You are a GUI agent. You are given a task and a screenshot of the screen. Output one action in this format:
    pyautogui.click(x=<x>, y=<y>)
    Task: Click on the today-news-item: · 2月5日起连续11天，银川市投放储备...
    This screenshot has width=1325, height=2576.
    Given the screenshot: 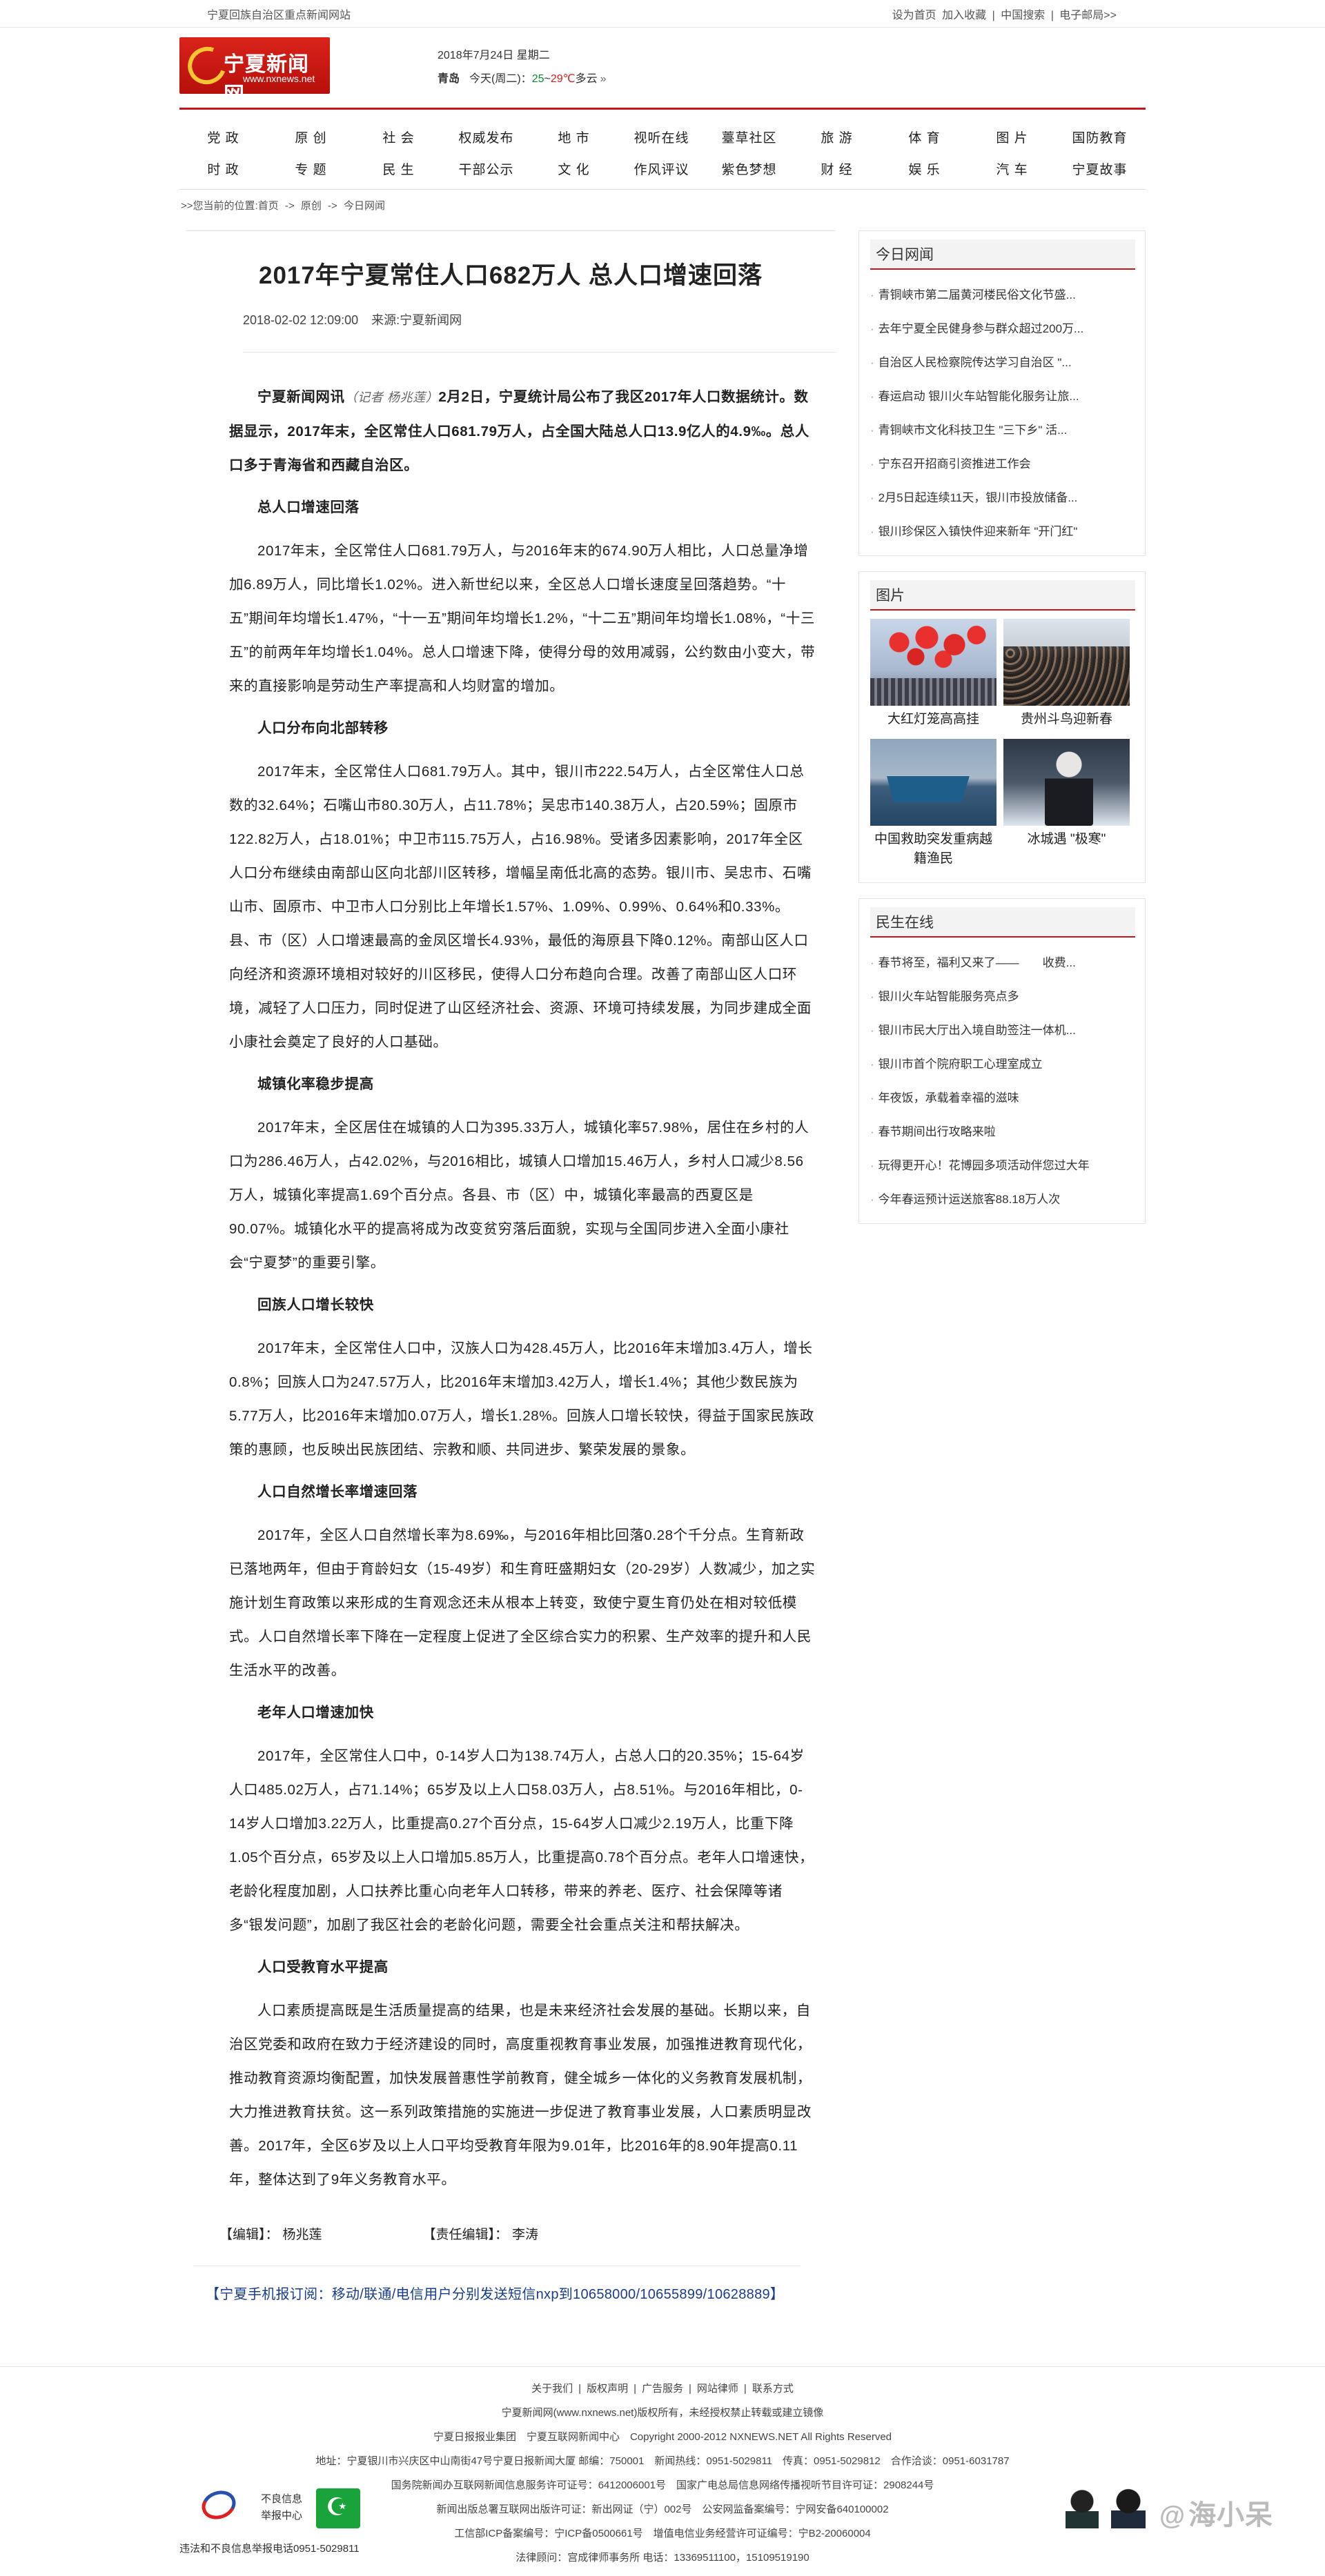 What is the action you would take?
    pyautogui.click(x=1002, y=498)
    